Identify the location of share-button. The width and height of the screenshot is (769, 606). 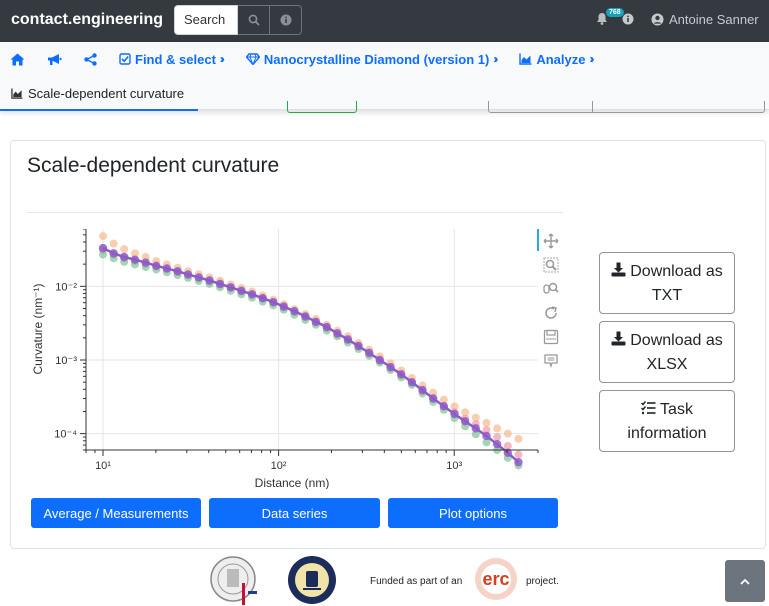
(90, 59).